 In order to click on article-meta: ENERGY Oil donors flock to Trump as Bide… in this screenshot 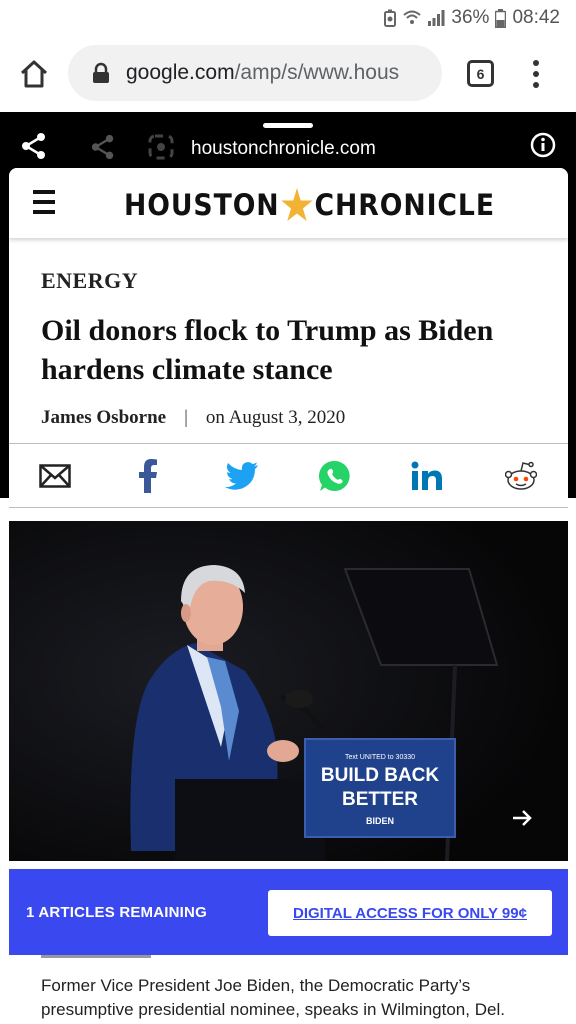, I will do `click(291, 348)`.